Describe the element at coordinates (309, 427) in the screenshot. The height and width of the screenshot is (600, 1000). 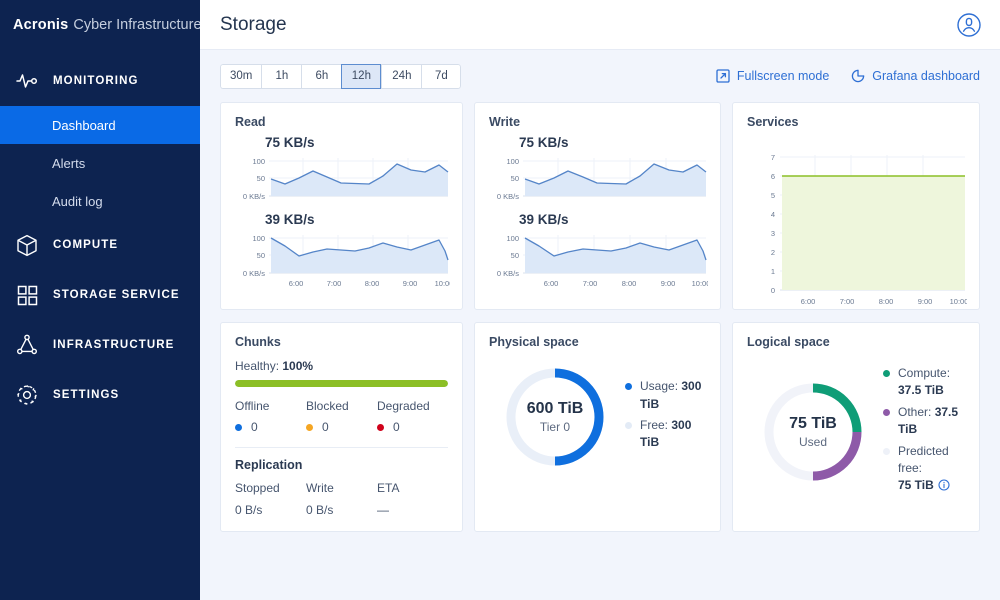
I see `status-dot-blocked` at that location.